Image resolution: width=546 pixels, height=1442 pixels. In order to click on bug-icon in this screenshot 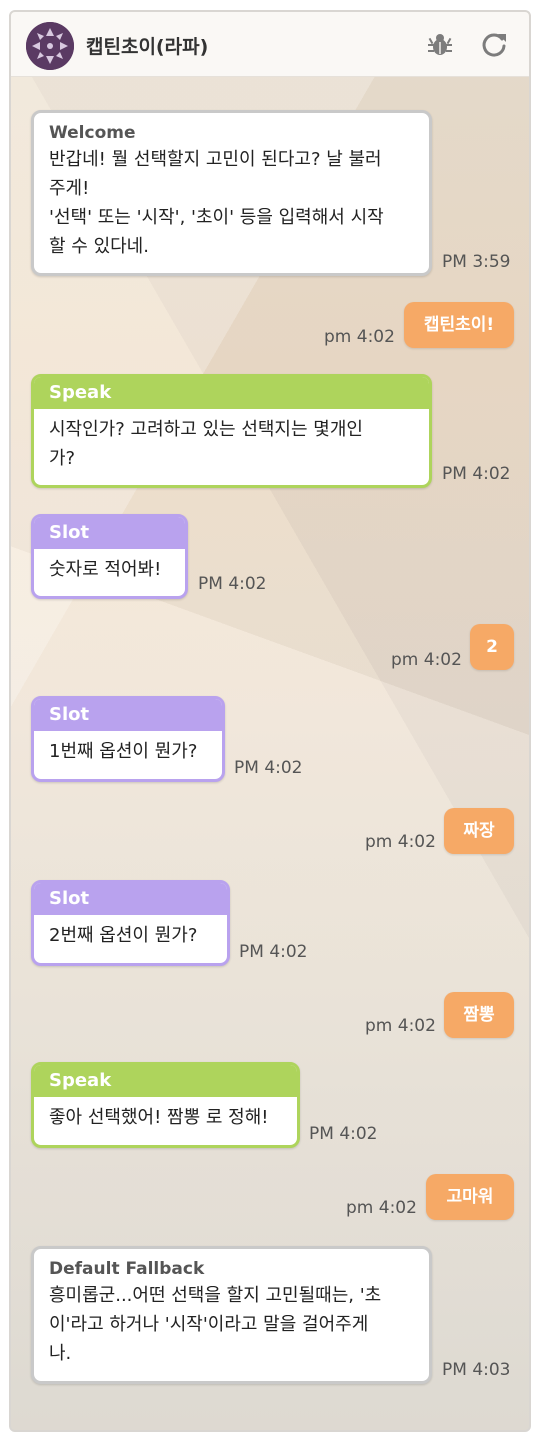, I will do `click(440, 45)`.